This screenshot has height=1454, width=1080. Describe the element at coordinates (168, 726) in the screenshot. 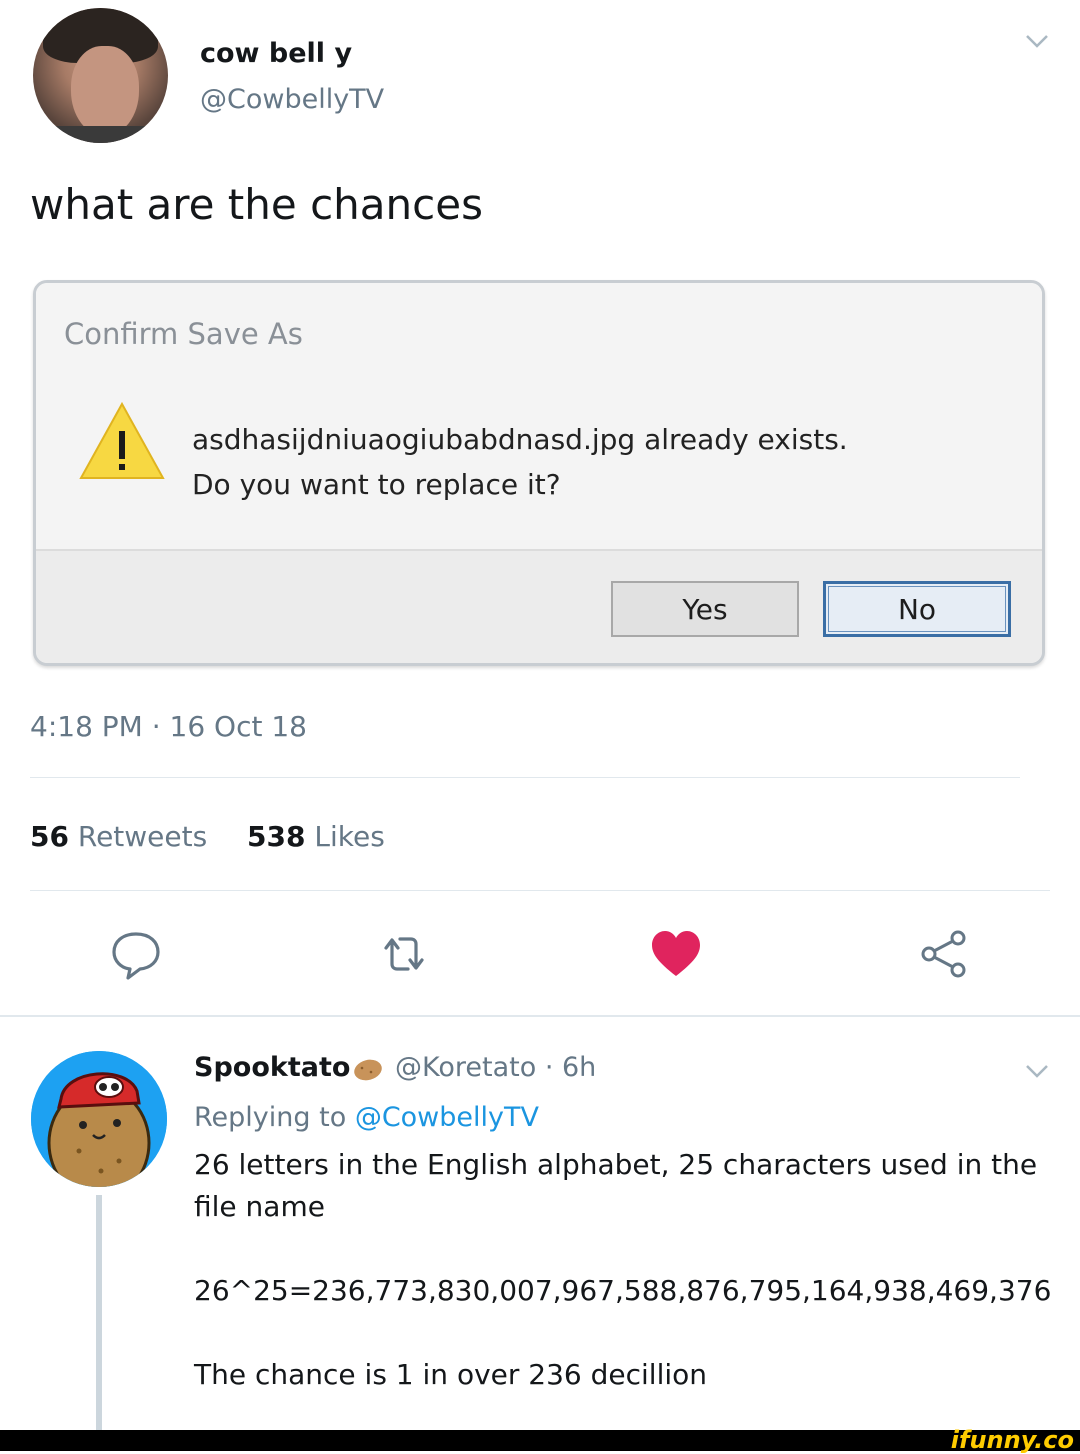

I see `tweet-timestamp: 4:18 PM · 16 Oct 18` at that location.